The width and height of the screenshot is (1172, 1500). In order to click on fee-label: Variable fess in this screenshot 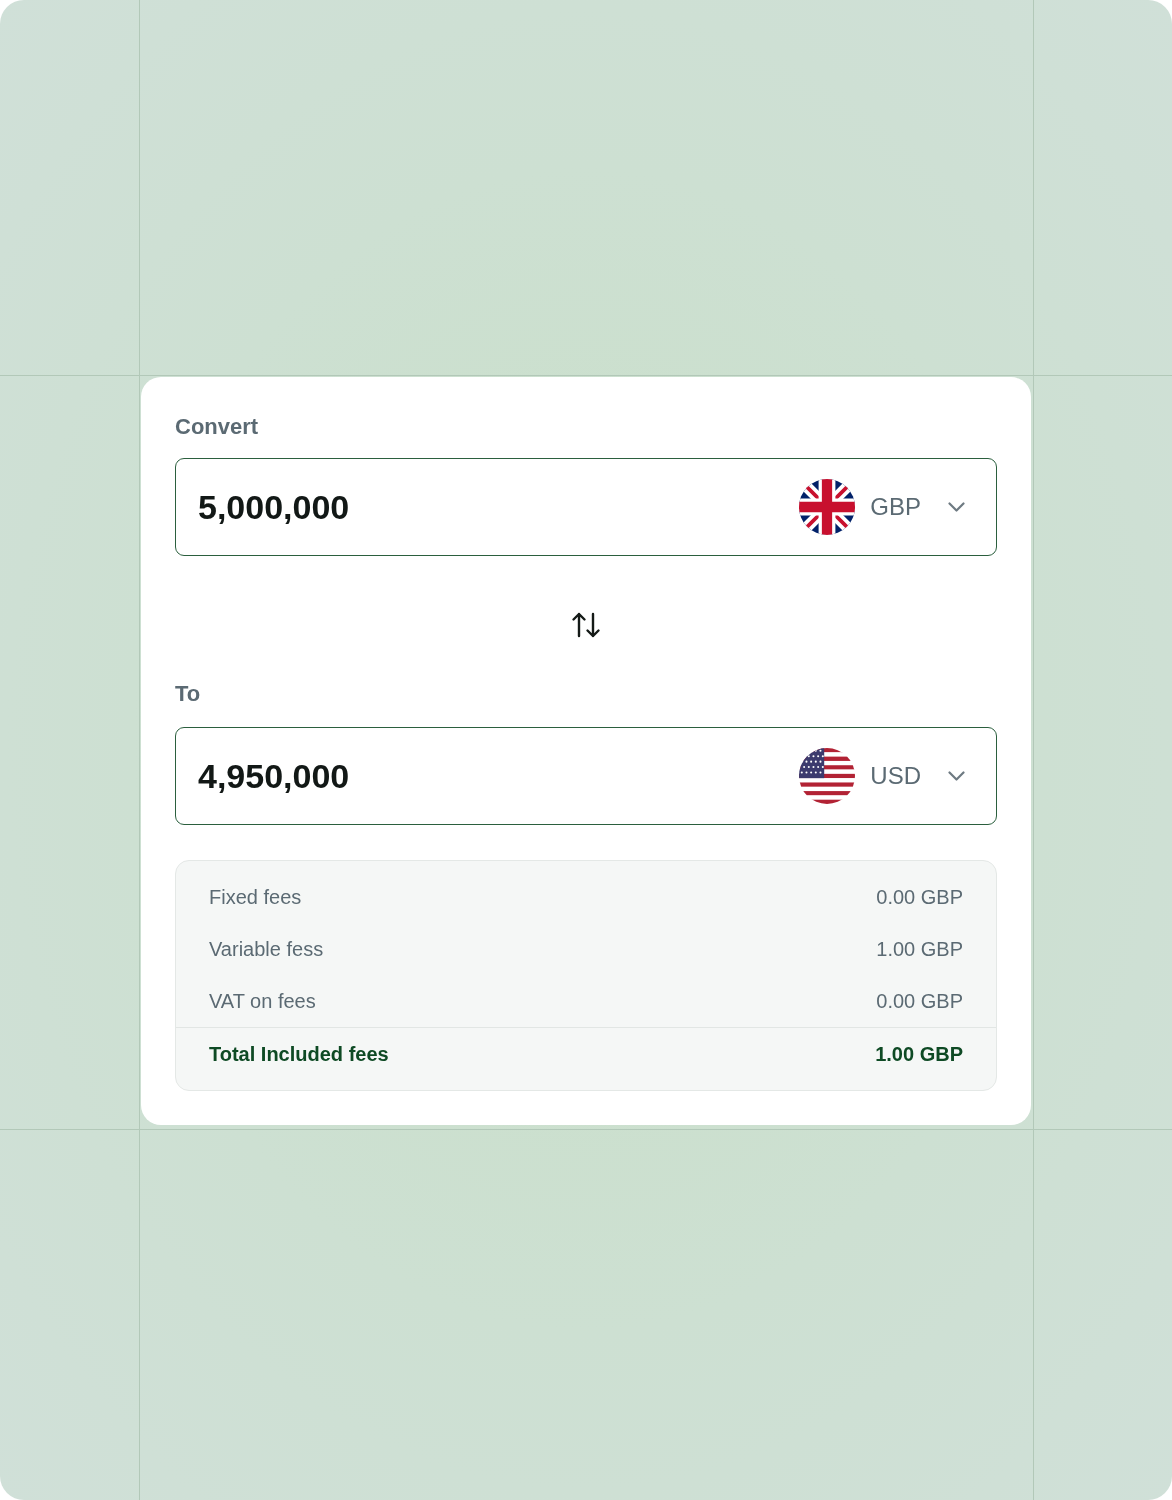, I will do `click(266, 949)`.